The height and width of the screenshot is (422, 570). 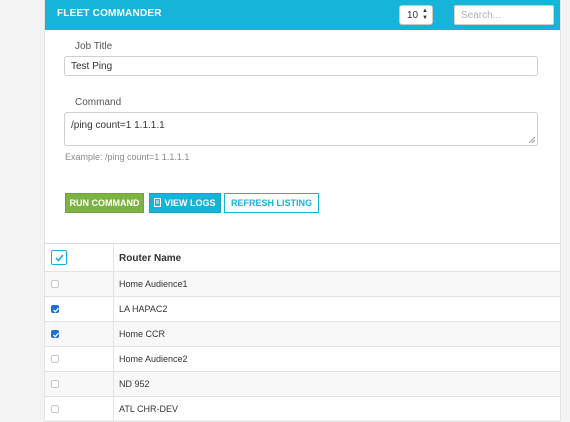 I want to click on table-row: LA HAPAC2, so click(x=302, y=309).